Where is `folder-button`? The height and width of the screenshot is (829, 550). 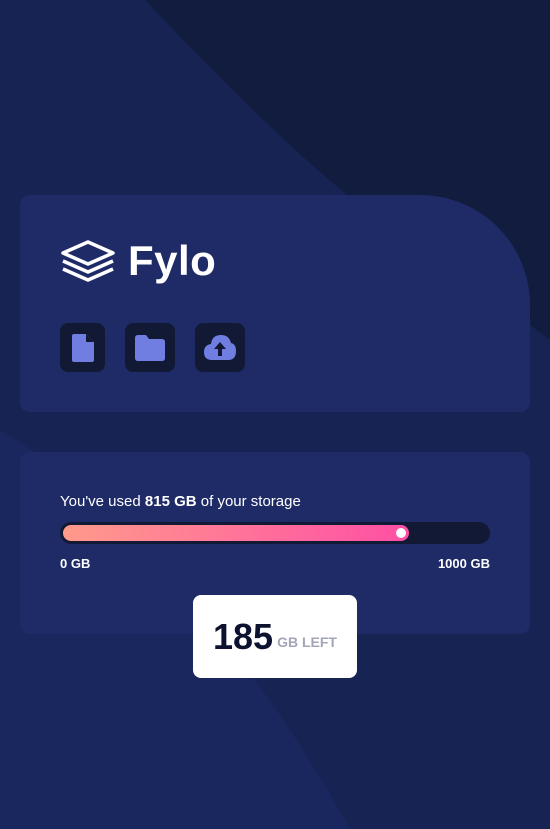
folder-button is located at coordinates (150, 347).